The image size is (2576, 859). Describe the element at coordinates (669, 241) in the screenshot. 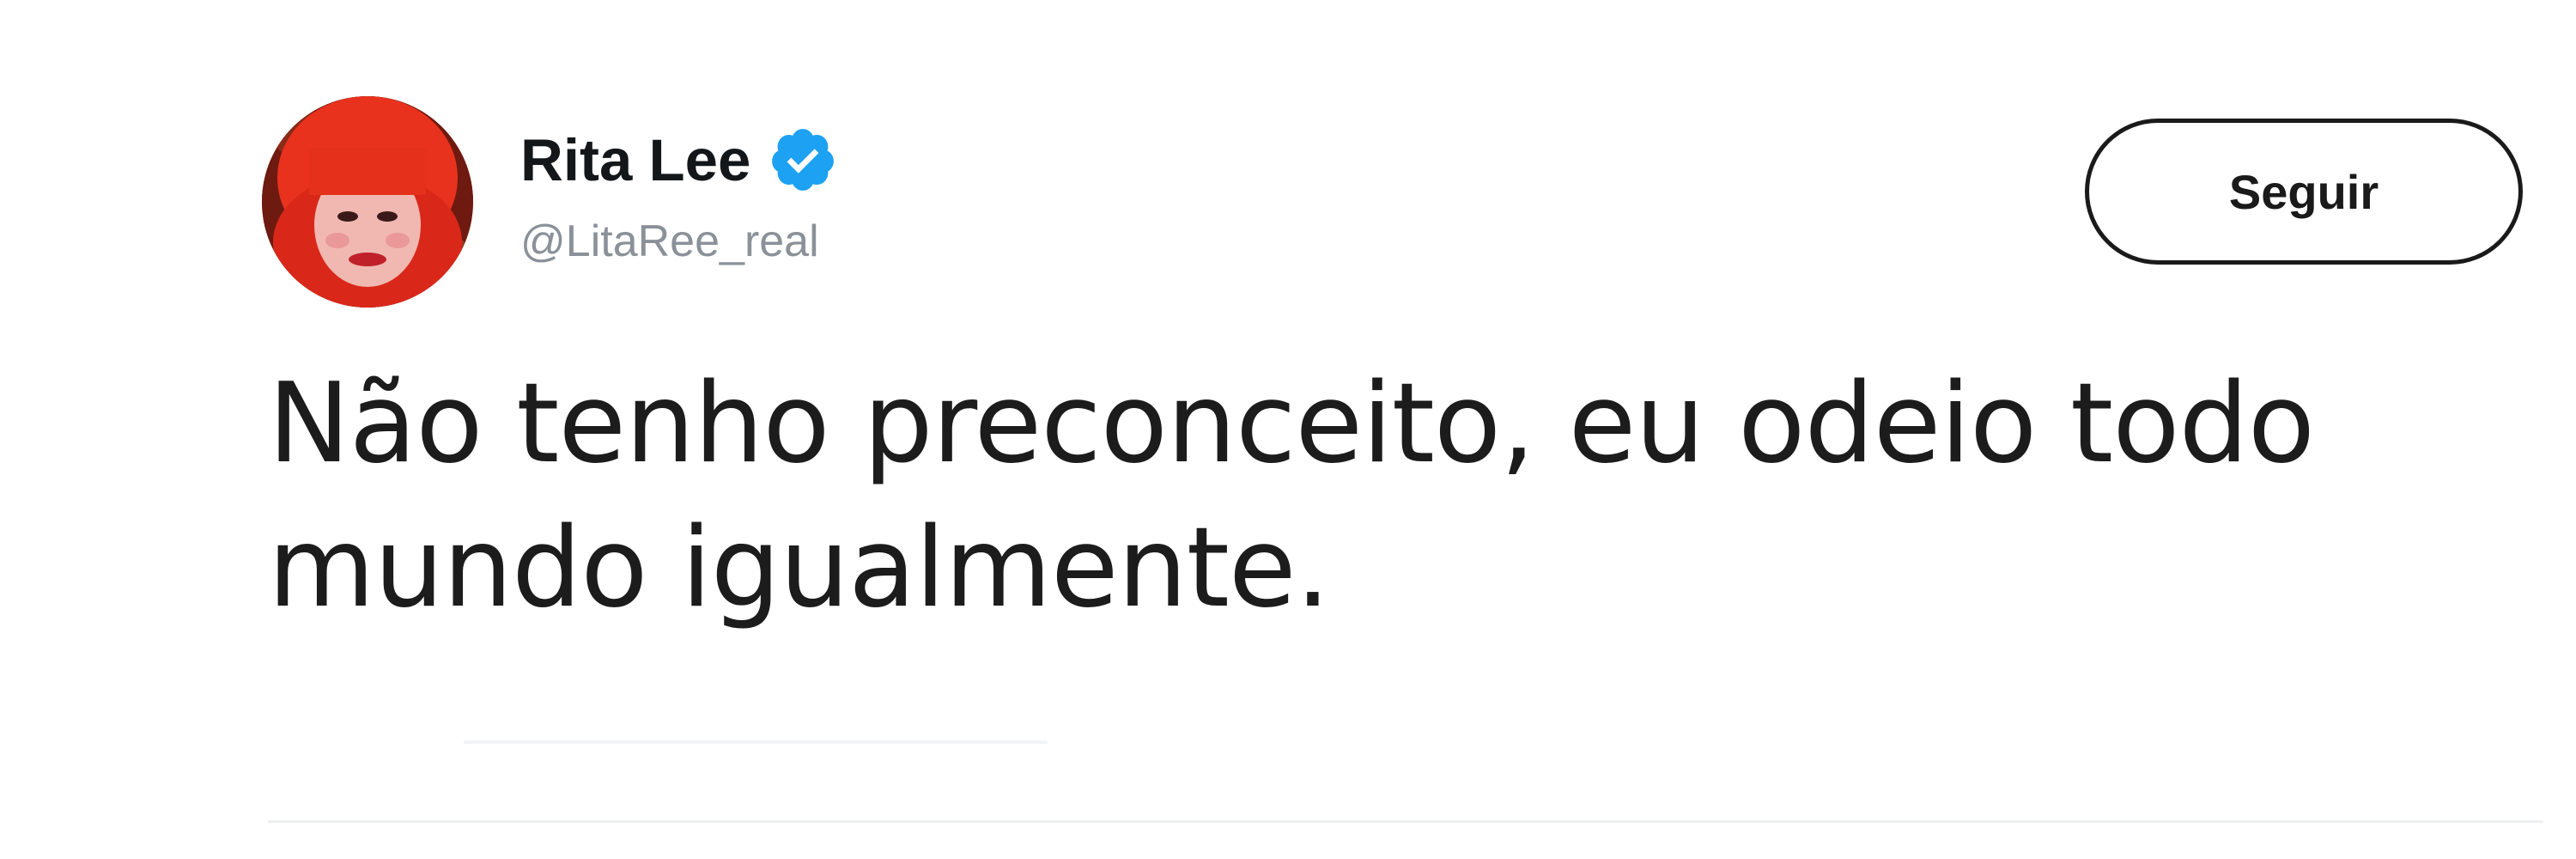

I see `author-handle: @LitaRee_real` at that location.